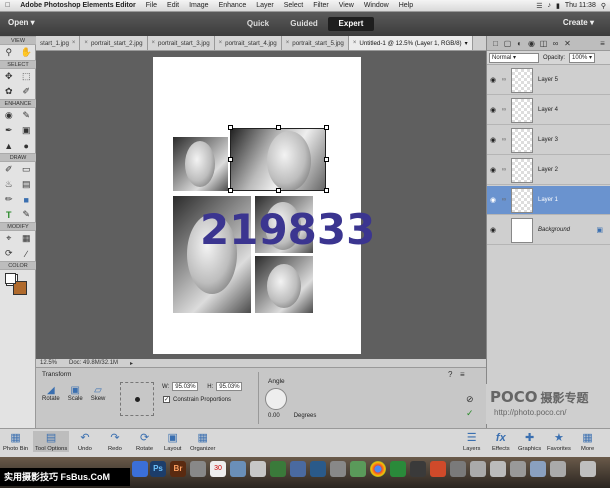 The image size is (610, 488). What do you see at coordinates (8, 184) in the screenshot?
I see `paint-bucket-icon: ♨` at bounding box center [8, 184].